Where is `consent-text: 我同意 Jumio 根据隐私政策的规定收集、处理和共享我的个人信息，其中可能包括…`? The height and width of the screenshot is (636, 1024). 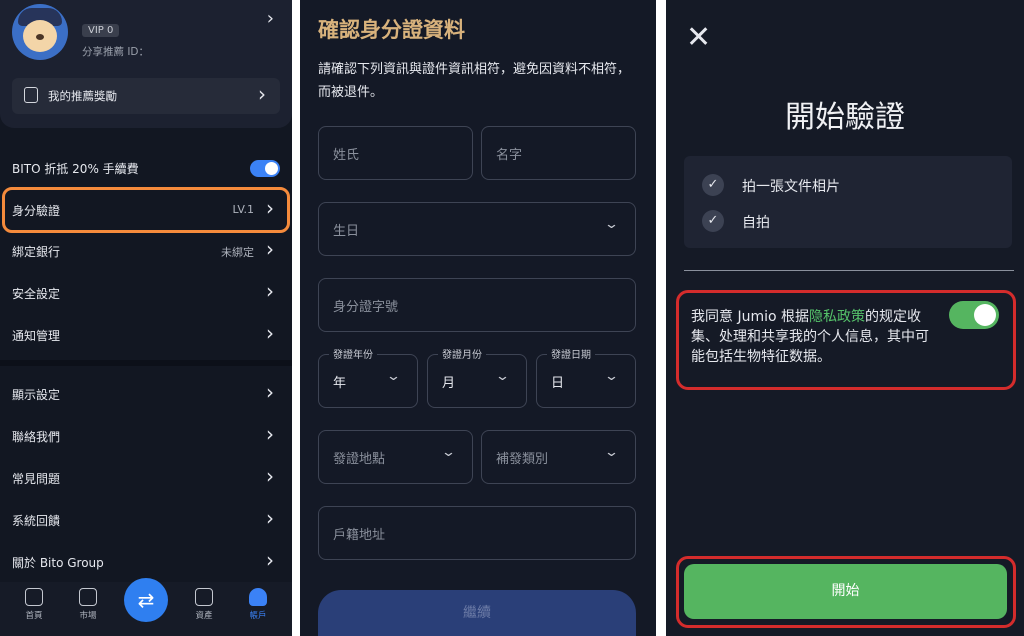
consent-text: 我同意 Jumio 根据隐私政策的规定收集、处理和共享我的个人信息，其中可能包括… is located at coordinates (811, 337).